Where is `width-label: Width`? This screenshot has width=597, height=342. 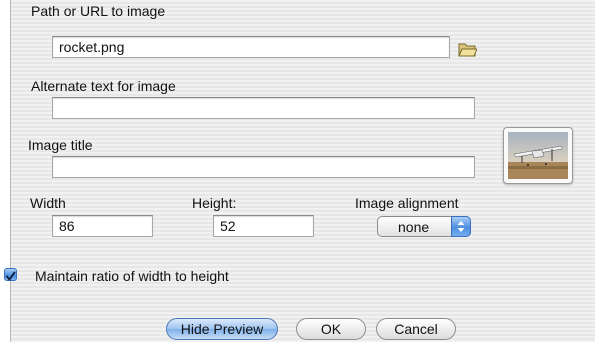
width-label: Width is located at coordinates (48, 203).